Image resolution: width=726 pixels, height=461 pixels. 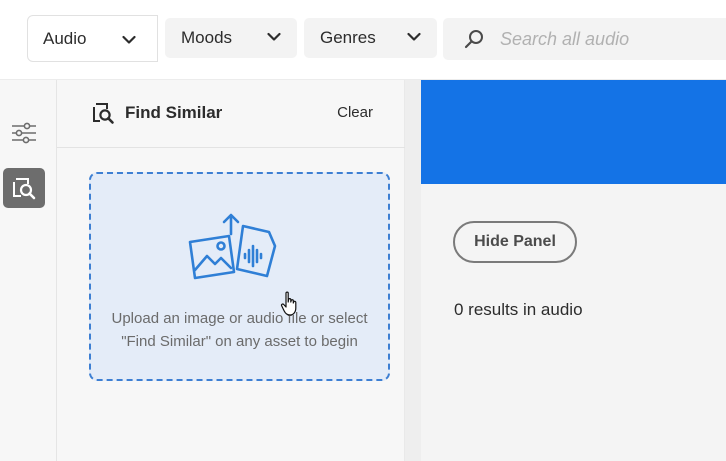 What do you see at coordinates (288, 303) in the screenshot?
I see `hand-cursor-icon` at bounding box center [288, 303].